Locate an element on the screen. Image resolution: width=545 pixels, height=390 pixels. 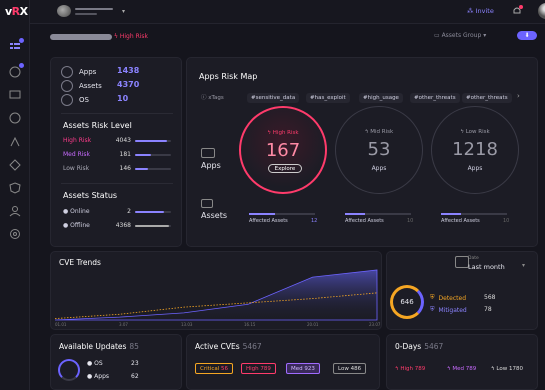
nav-settings-icon is located at coordinates (15, 234).